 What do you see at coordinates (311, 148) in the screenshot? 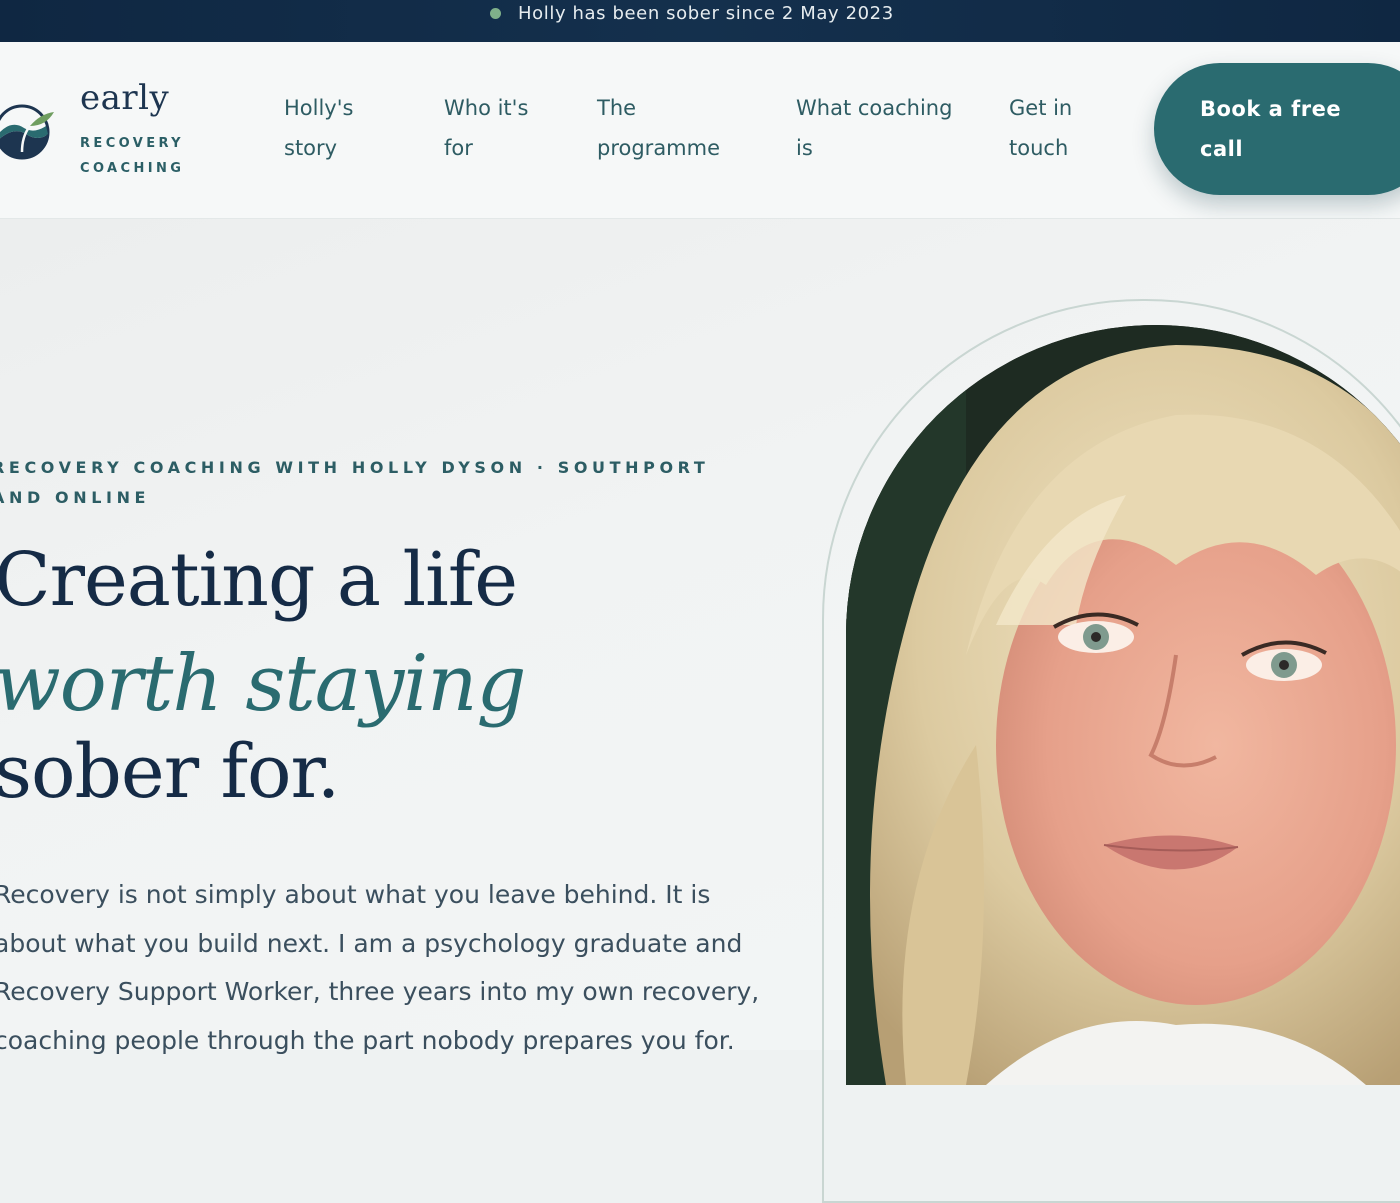
I see `nav-label-line2: story` at bounding box center [311, 148].